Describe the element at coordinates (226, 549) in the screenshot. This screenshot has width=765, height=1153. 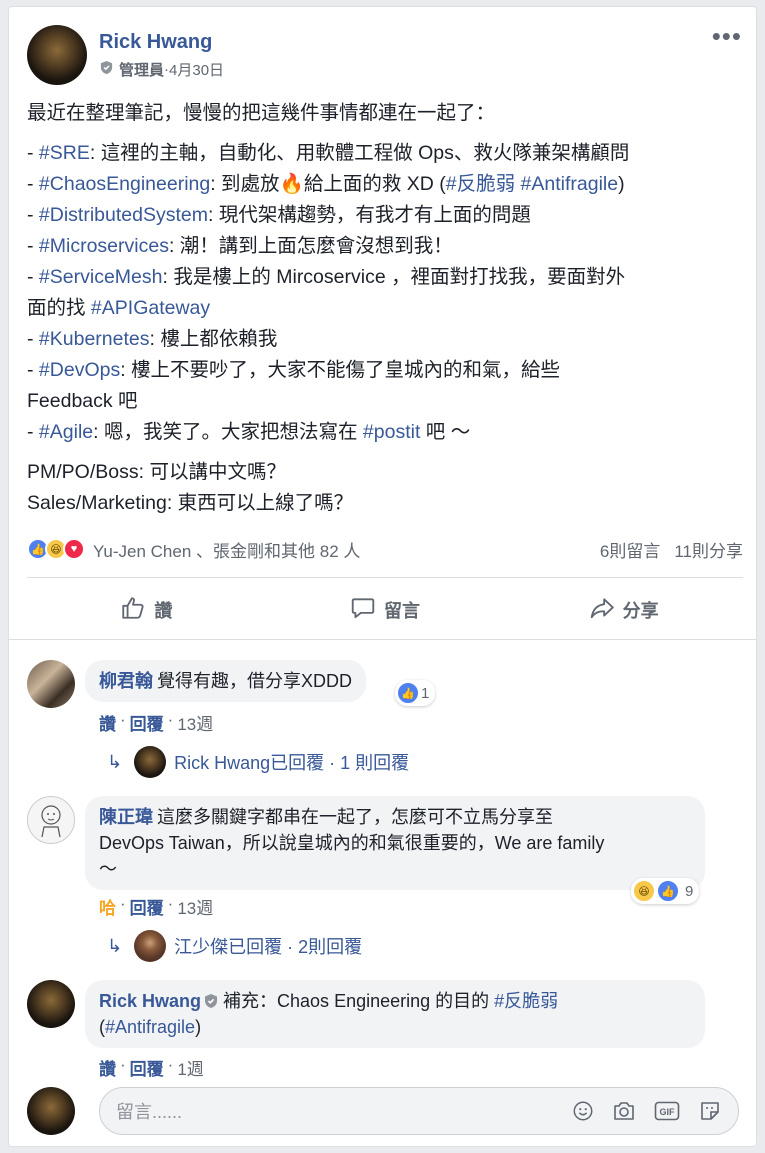
I see `reaction-names: Yu-Jen Chen 、張金剛和其他 82 人` at that location.